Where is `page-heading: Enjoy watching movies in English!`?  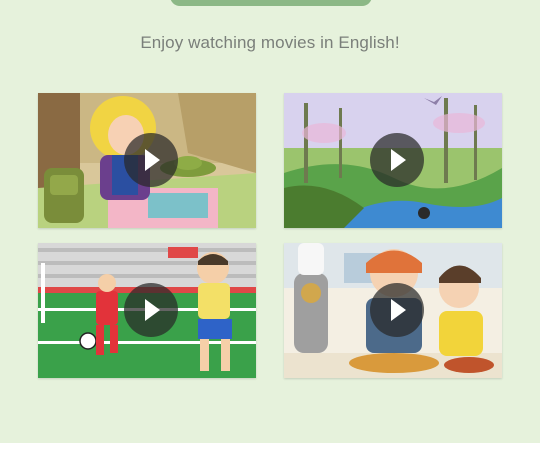 page-heading: Enjoy watching movies in English! is located at coordinates (270, 42).